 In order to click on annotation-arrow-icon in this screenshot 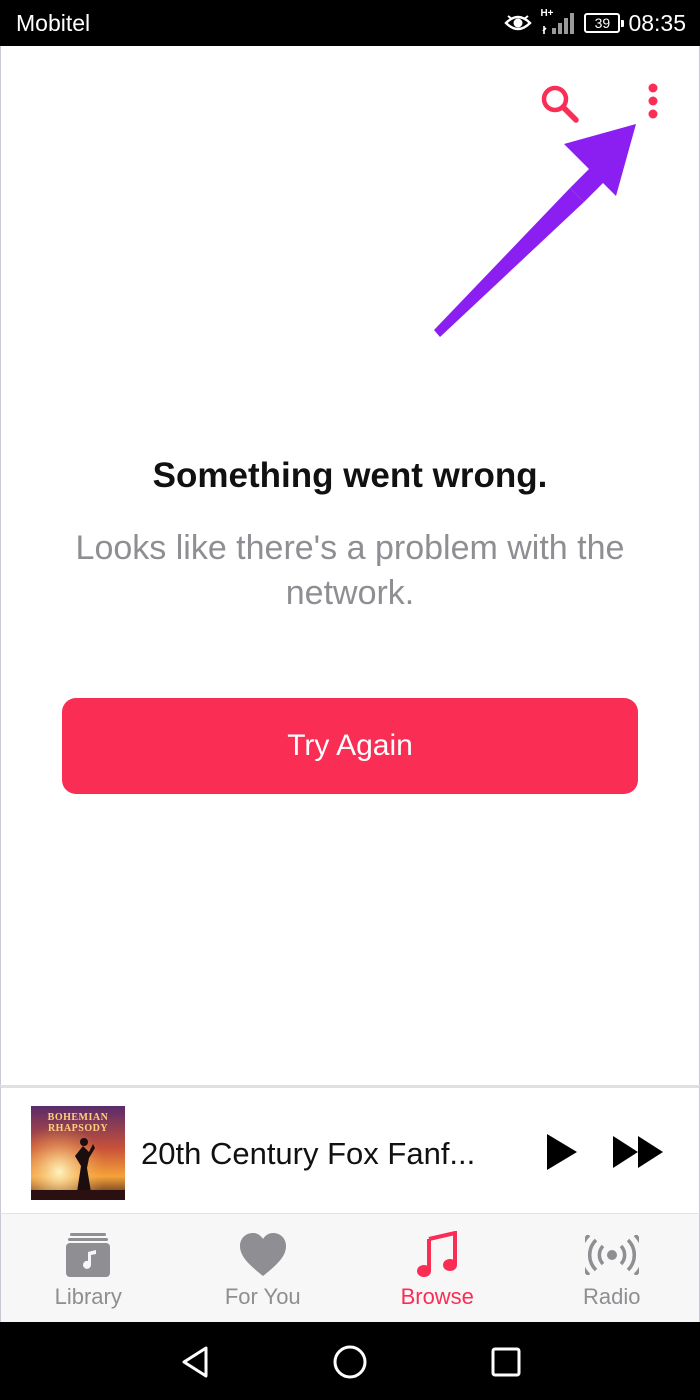, I will do `click(535, 230)`.